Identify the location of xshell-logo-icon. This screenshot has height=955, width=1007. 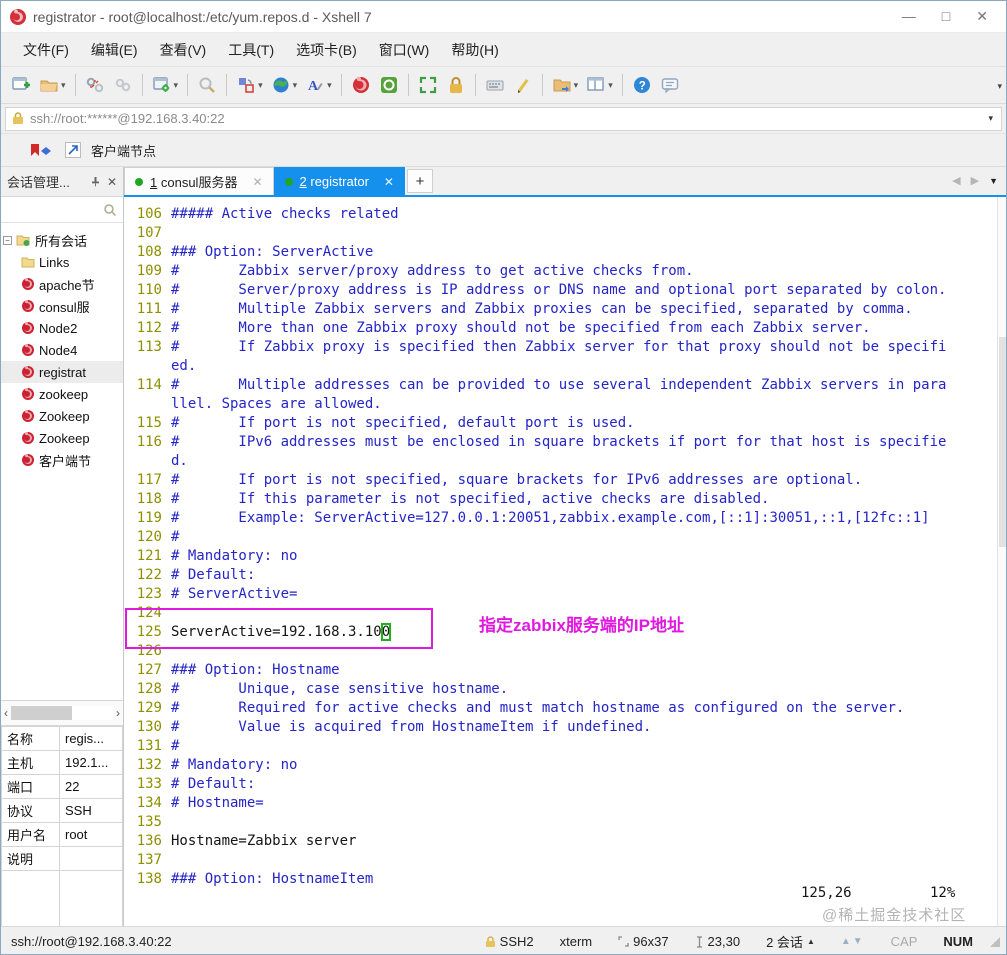
(18, 16).